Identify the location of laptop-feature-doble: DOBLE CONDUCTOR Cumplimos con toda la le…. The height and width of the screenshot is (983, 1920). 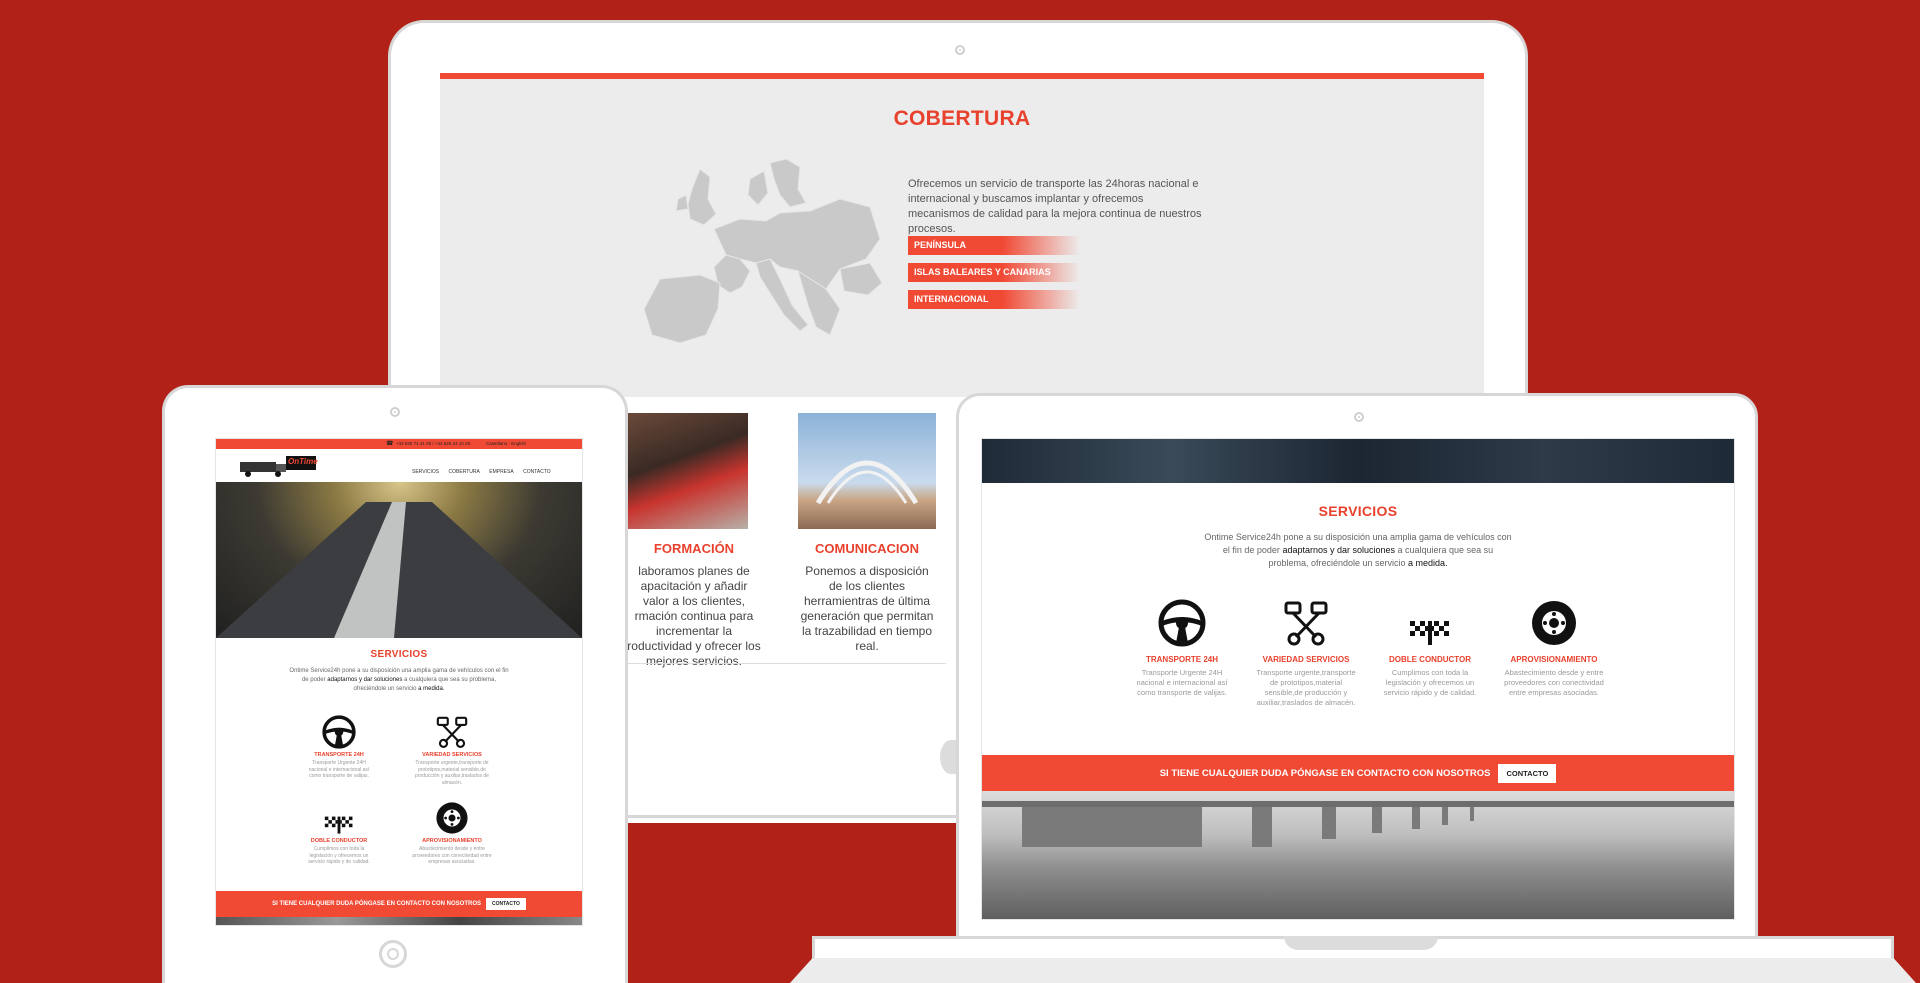
(1430, 648).